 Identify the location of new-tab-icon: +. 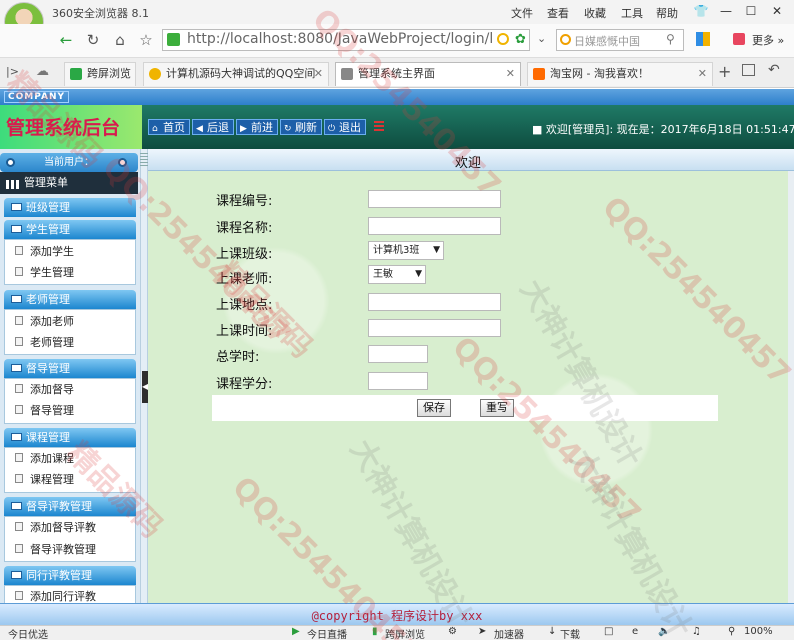
(724, 71).